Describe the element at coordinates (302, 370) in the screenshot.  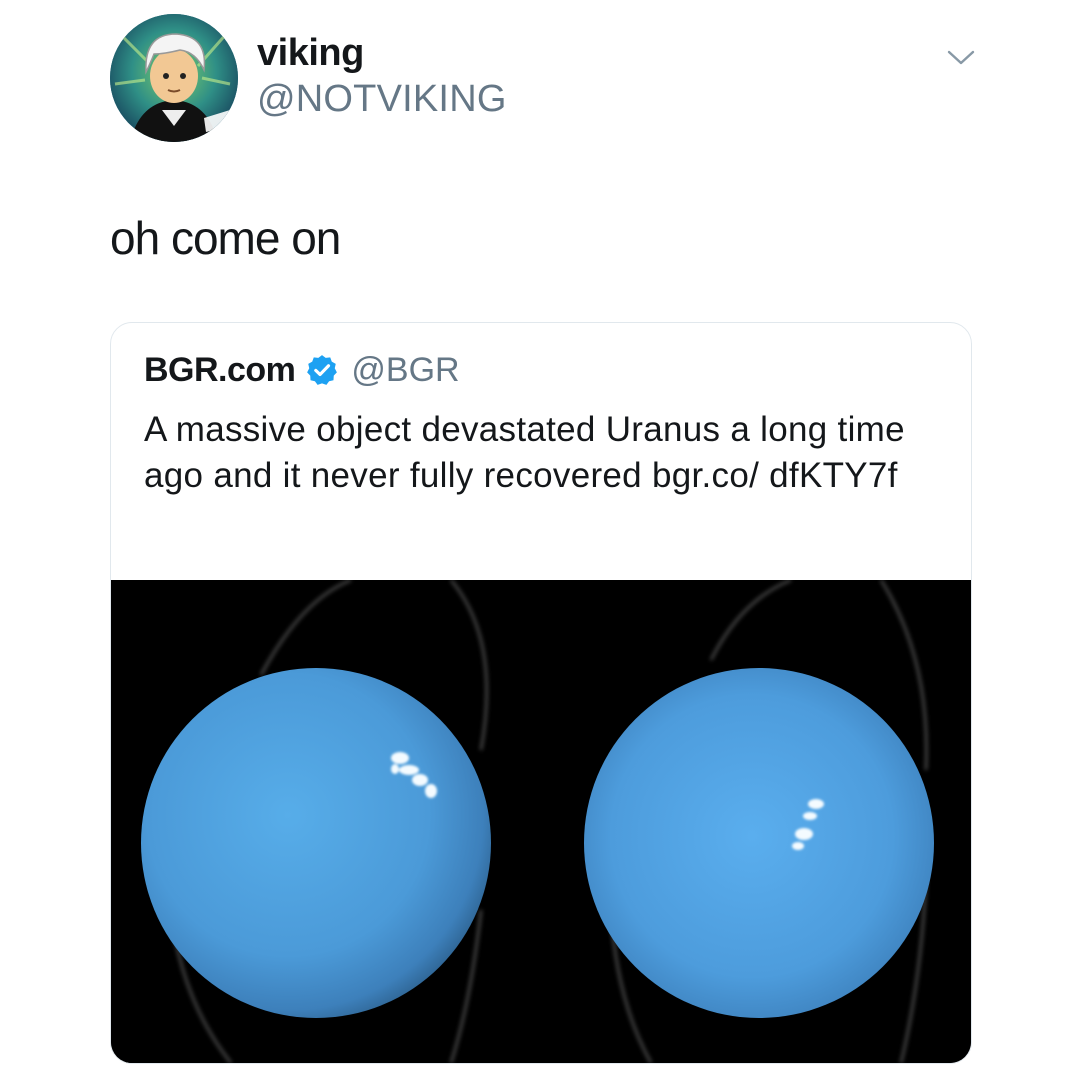
I see `quoted-tweet-header: BGR.com @BGR` at that location.